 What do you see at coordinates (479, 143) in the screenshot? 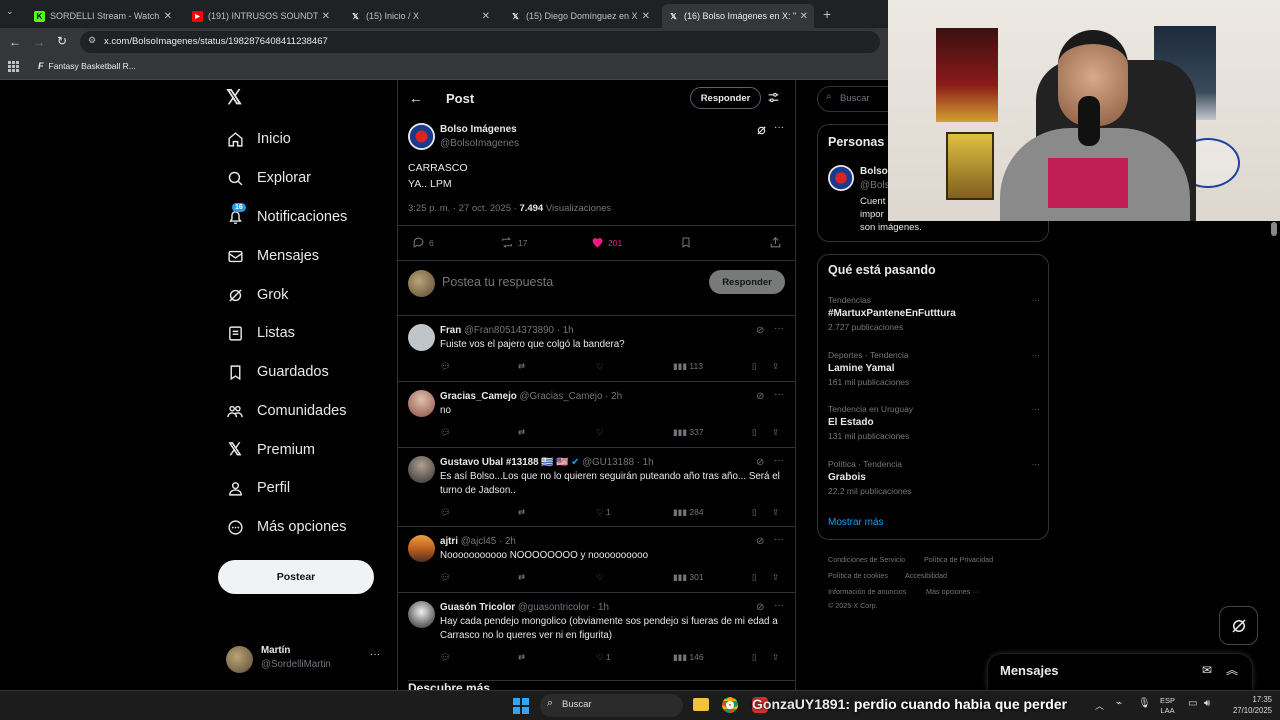
I see `author-handle: @BolsoImagenes` at bounding box center [479, 143].